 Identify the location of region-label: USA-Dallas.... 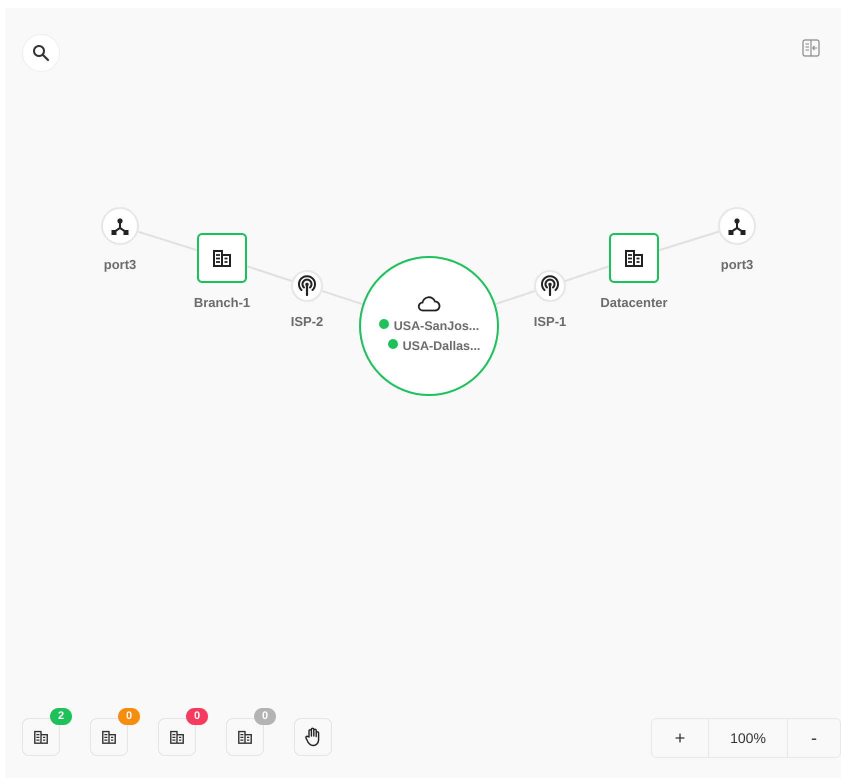
(441, 346).